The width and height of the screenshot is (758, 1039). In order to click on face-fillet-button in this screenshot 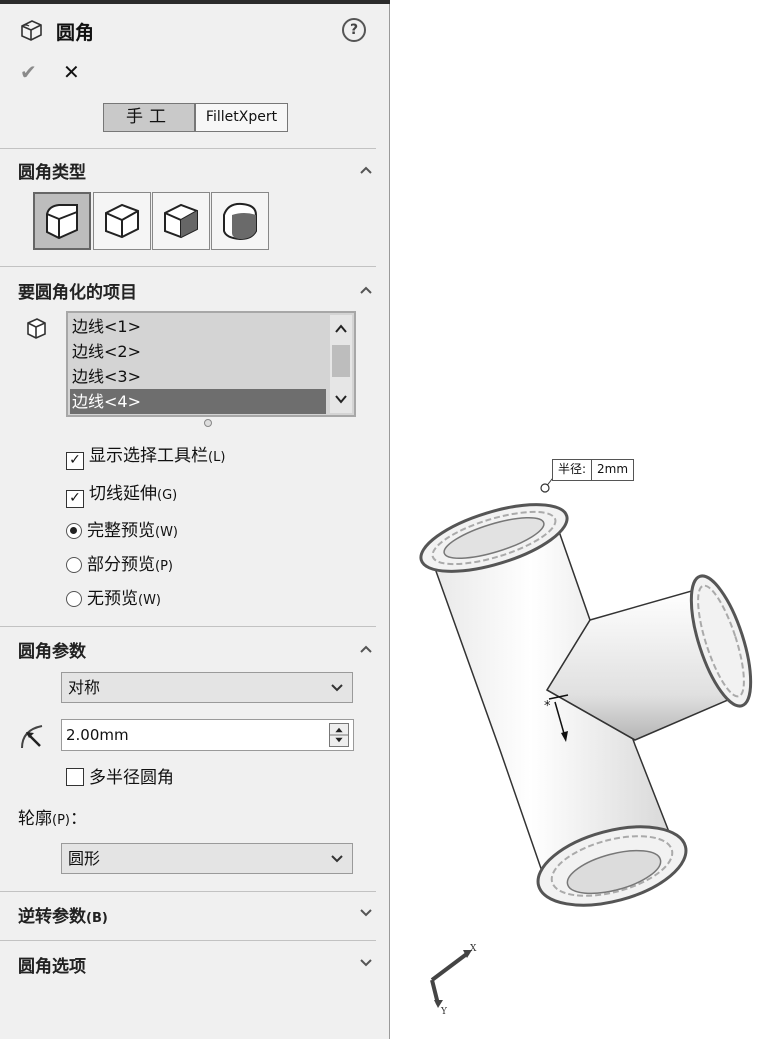, I will do `click(181, 221)`.